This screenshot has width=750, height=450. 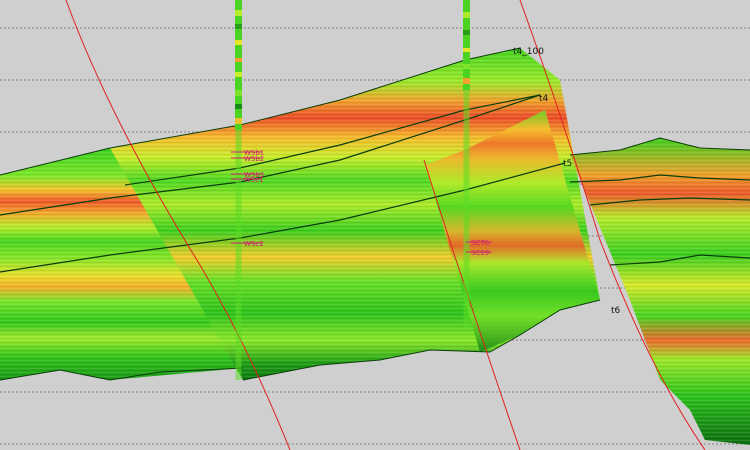 I want to click on well-marker-label: WSb2, so click(x=254, y=159).